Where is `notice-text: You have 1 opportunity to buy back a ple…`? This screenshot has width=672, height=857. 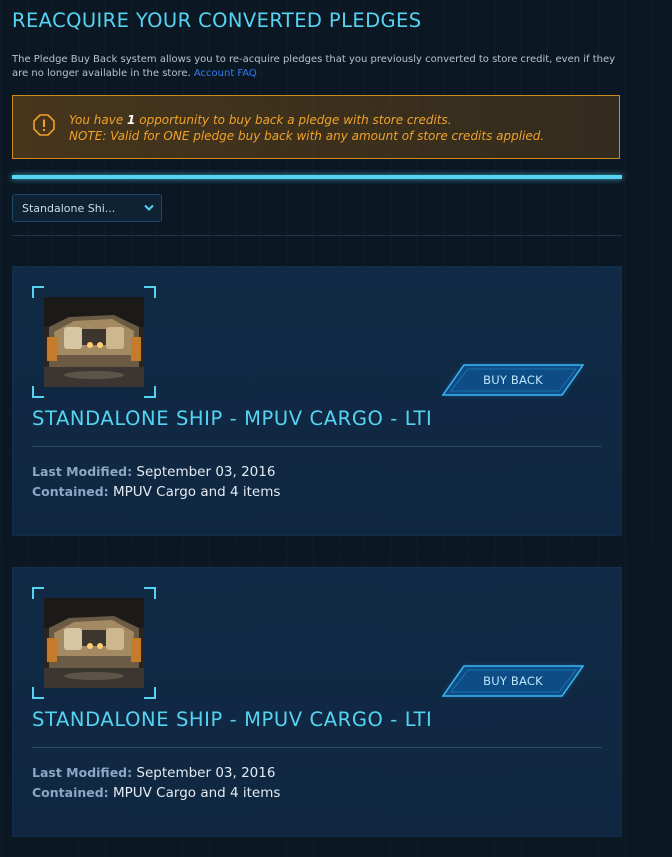
notice-text: You have 1 opportunity to buy back a ple… is located at coordinates (306, 128).